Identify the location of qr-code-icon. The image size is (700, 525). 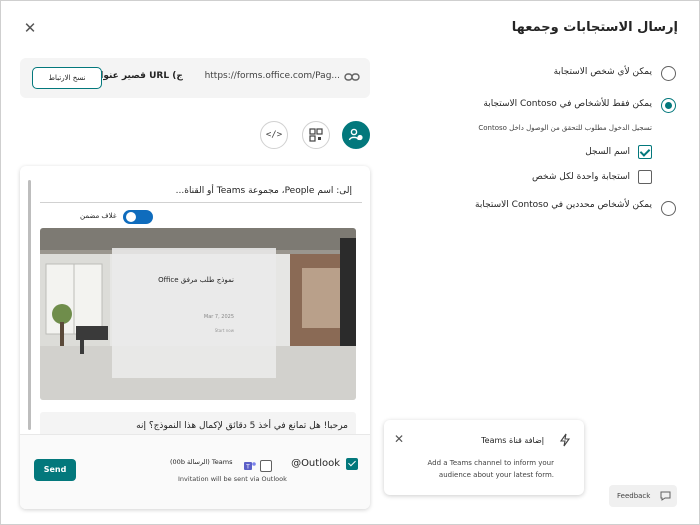
(316, 135).